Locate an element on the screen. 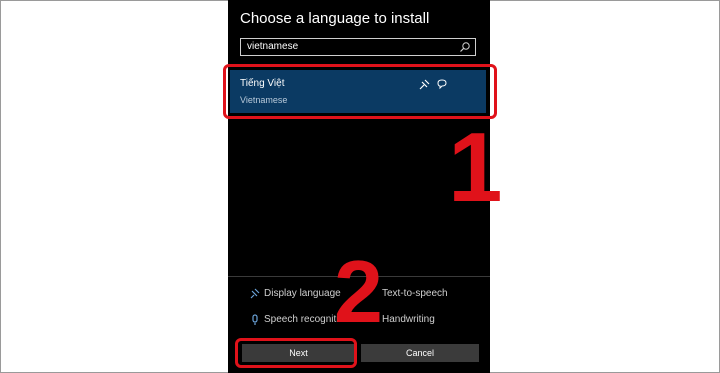 This screenshot has width=720, height=373. feature-text-to-speech: Text-to-speech is located at coordinates (415, 293).